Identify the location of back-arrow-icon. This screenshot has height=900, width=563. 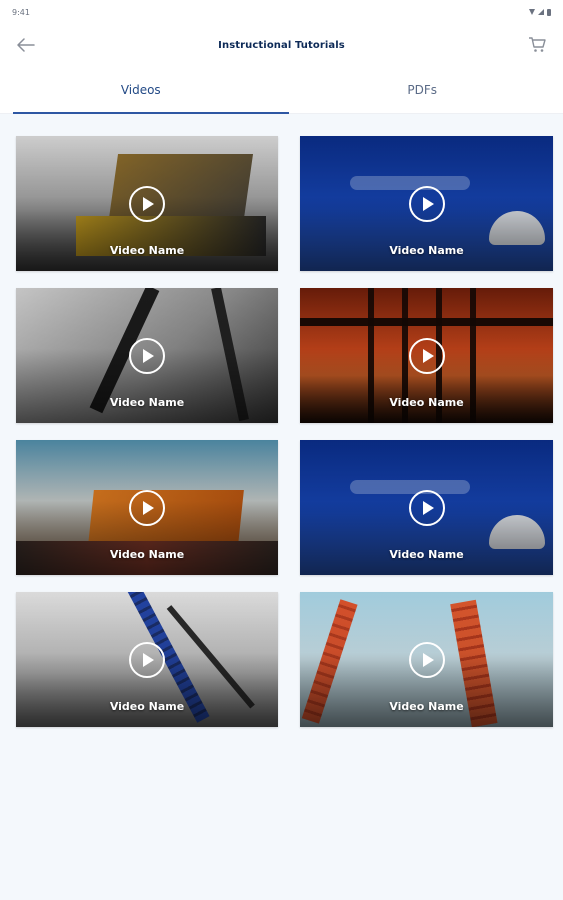
(26, 45).